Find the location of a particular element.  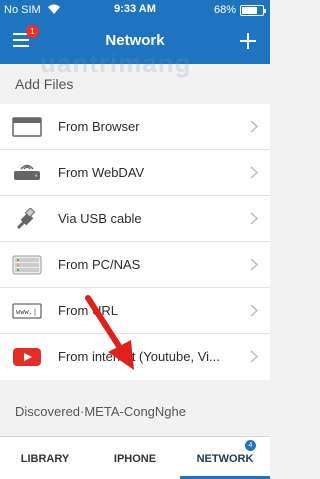

tab-label: LIBRARY is located at coordinates (45, 459).